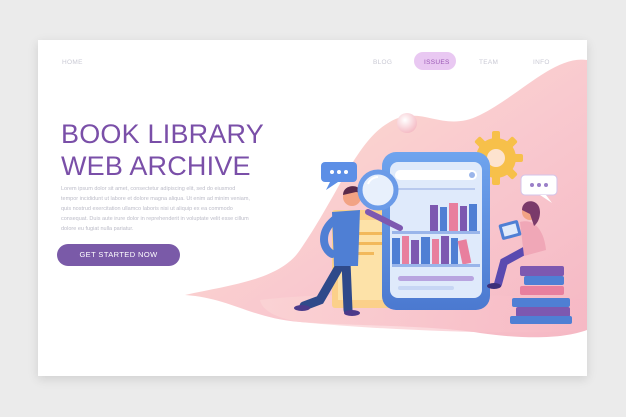  What do you see at coordinates (436, 231) in the screenshot?
I see `tablet-device` at bounding box center [436, 231].